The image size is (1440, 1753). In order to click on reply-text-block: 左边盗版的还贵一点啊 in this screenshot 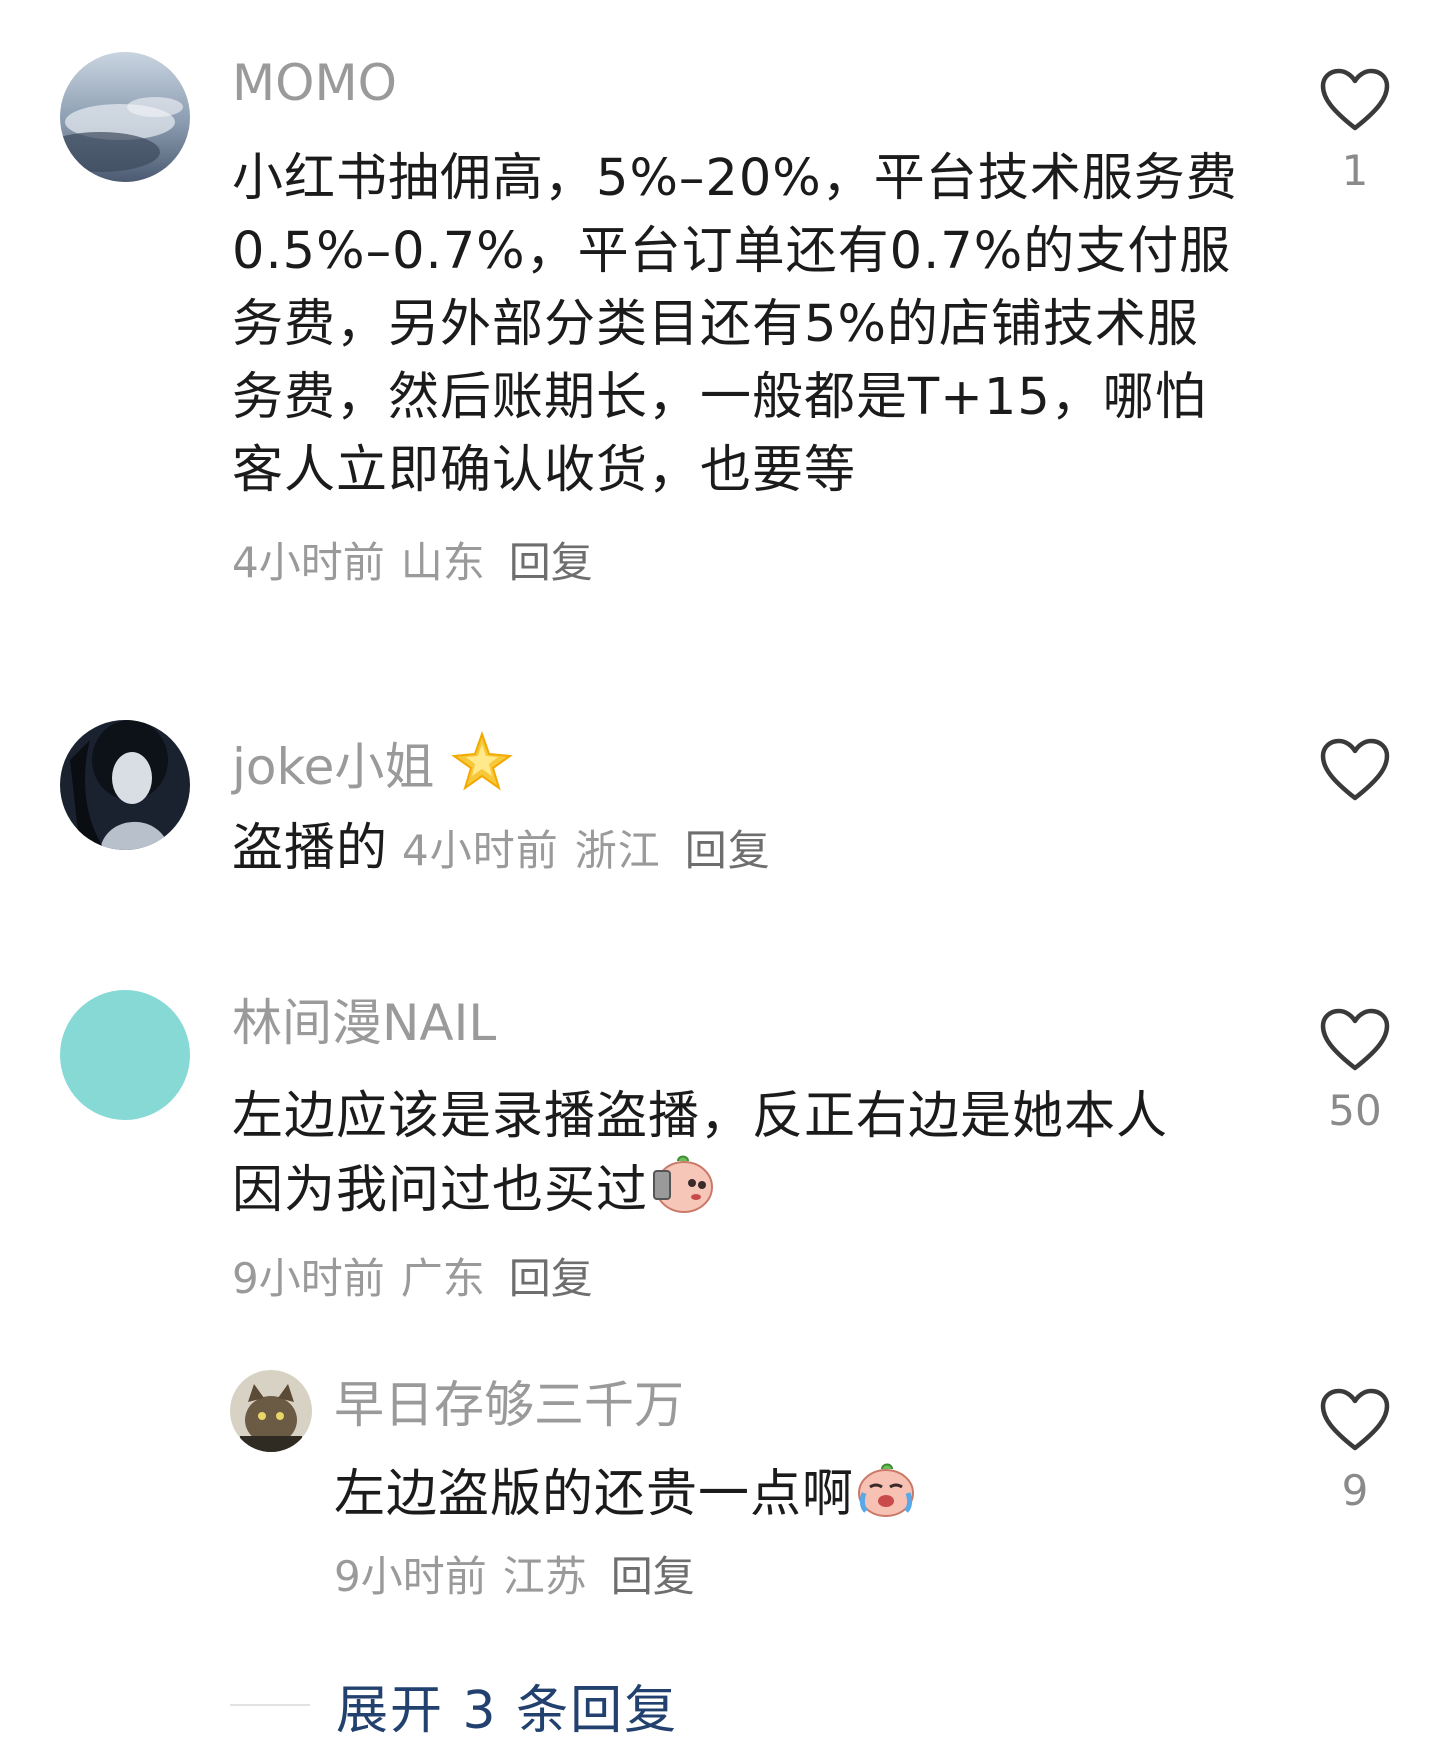, I will do `click(784, 1494)`.